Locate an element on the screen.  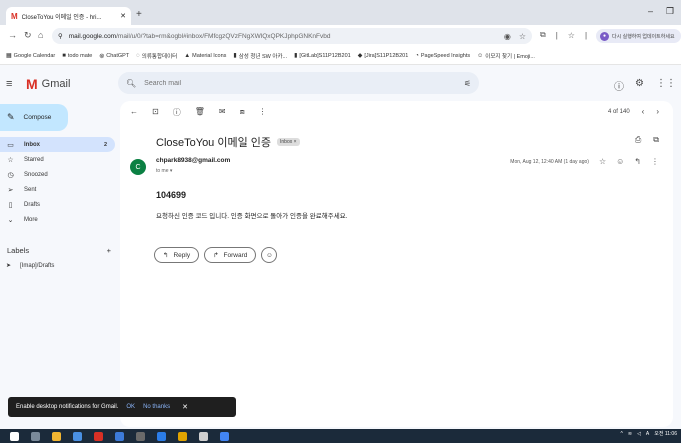
explorer-icon is located at coordinates (56, 436).